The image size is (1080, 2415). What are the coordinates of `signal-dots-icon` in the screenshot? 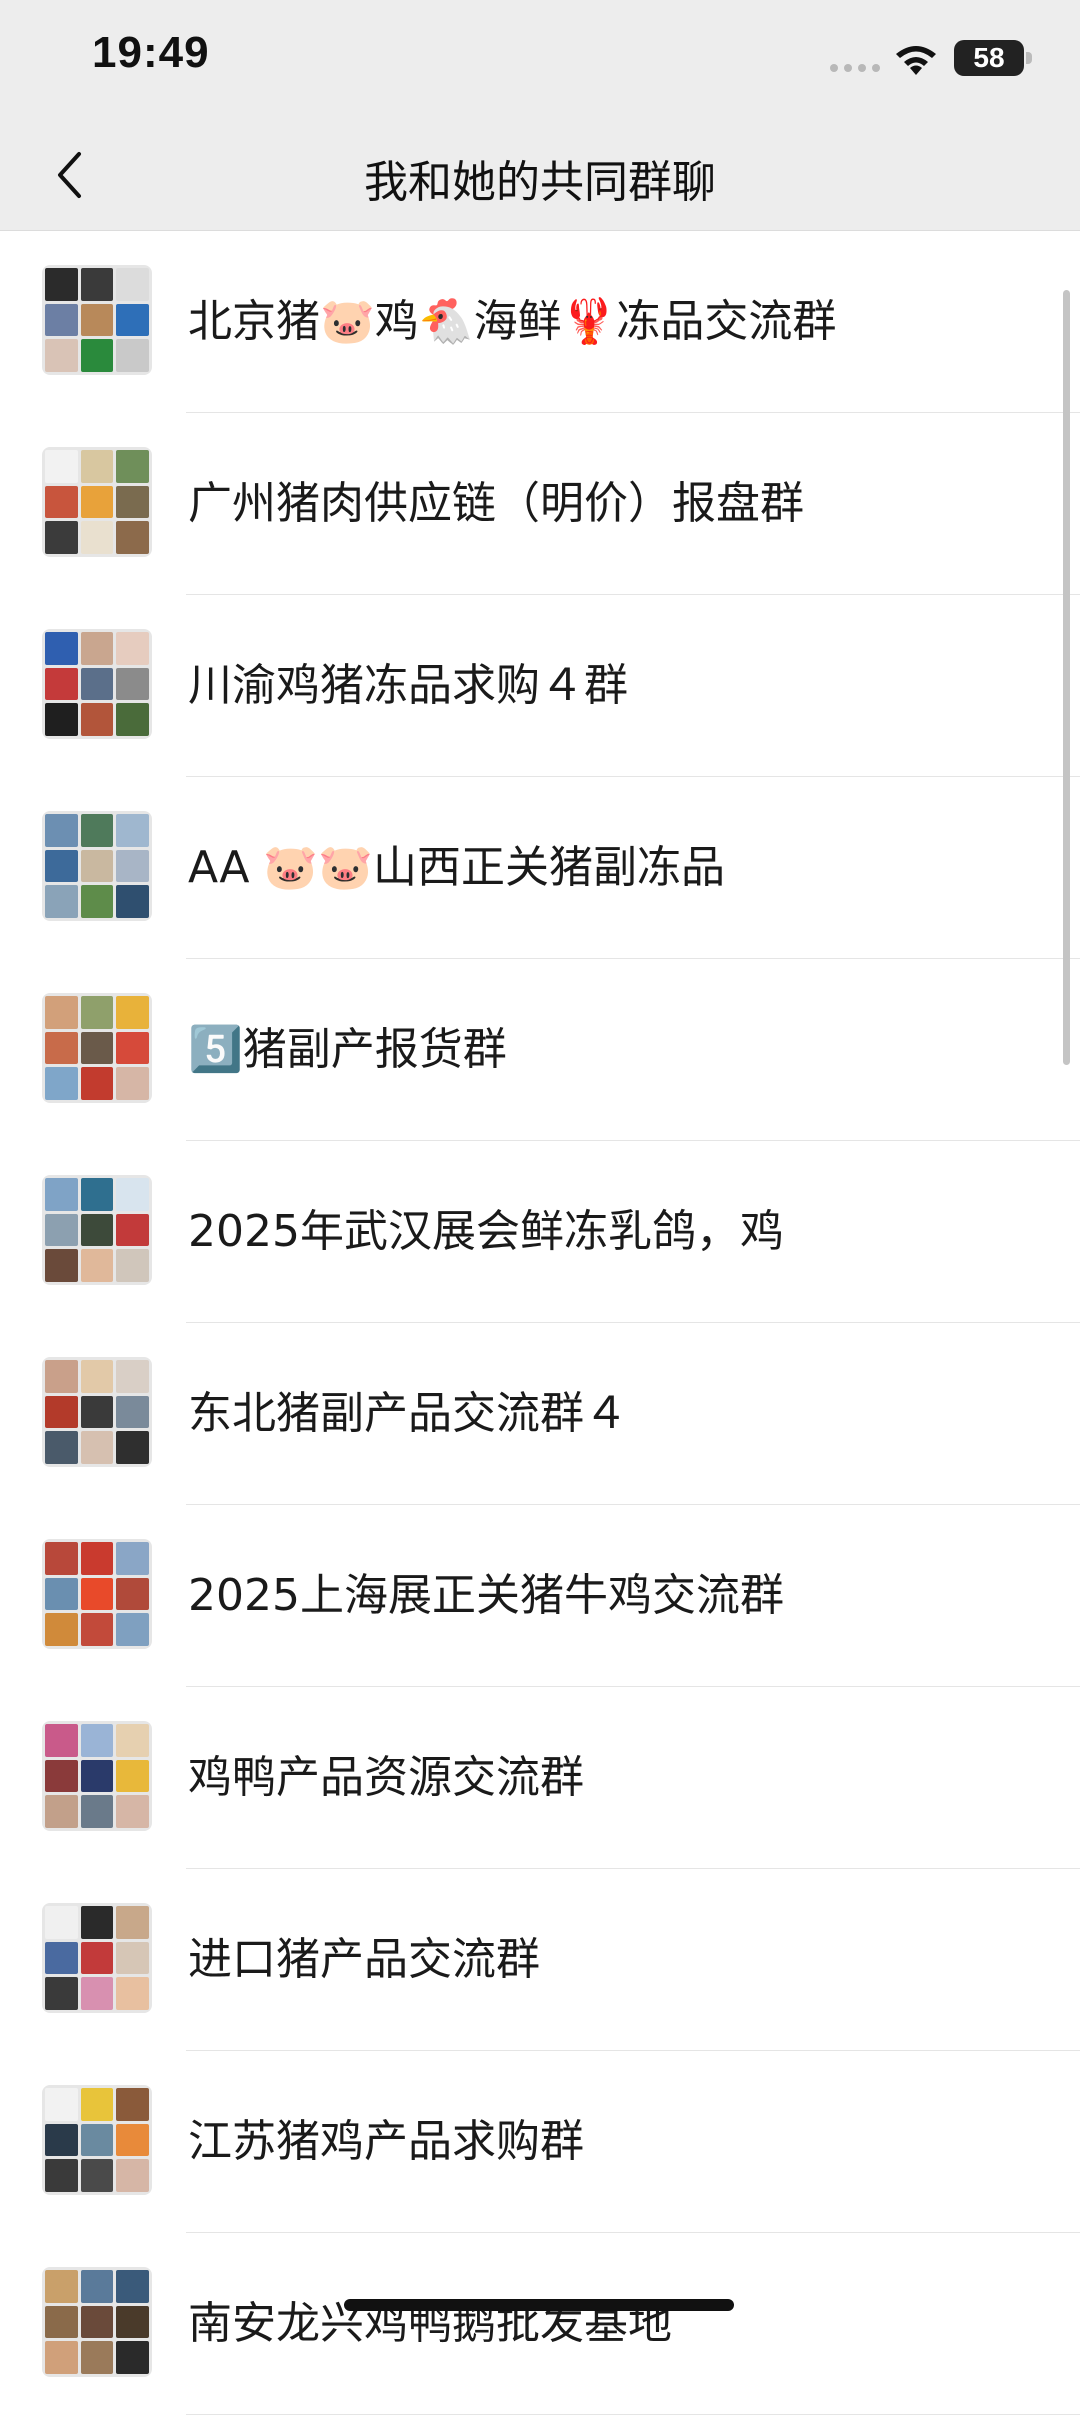 It's located at (855, 68).